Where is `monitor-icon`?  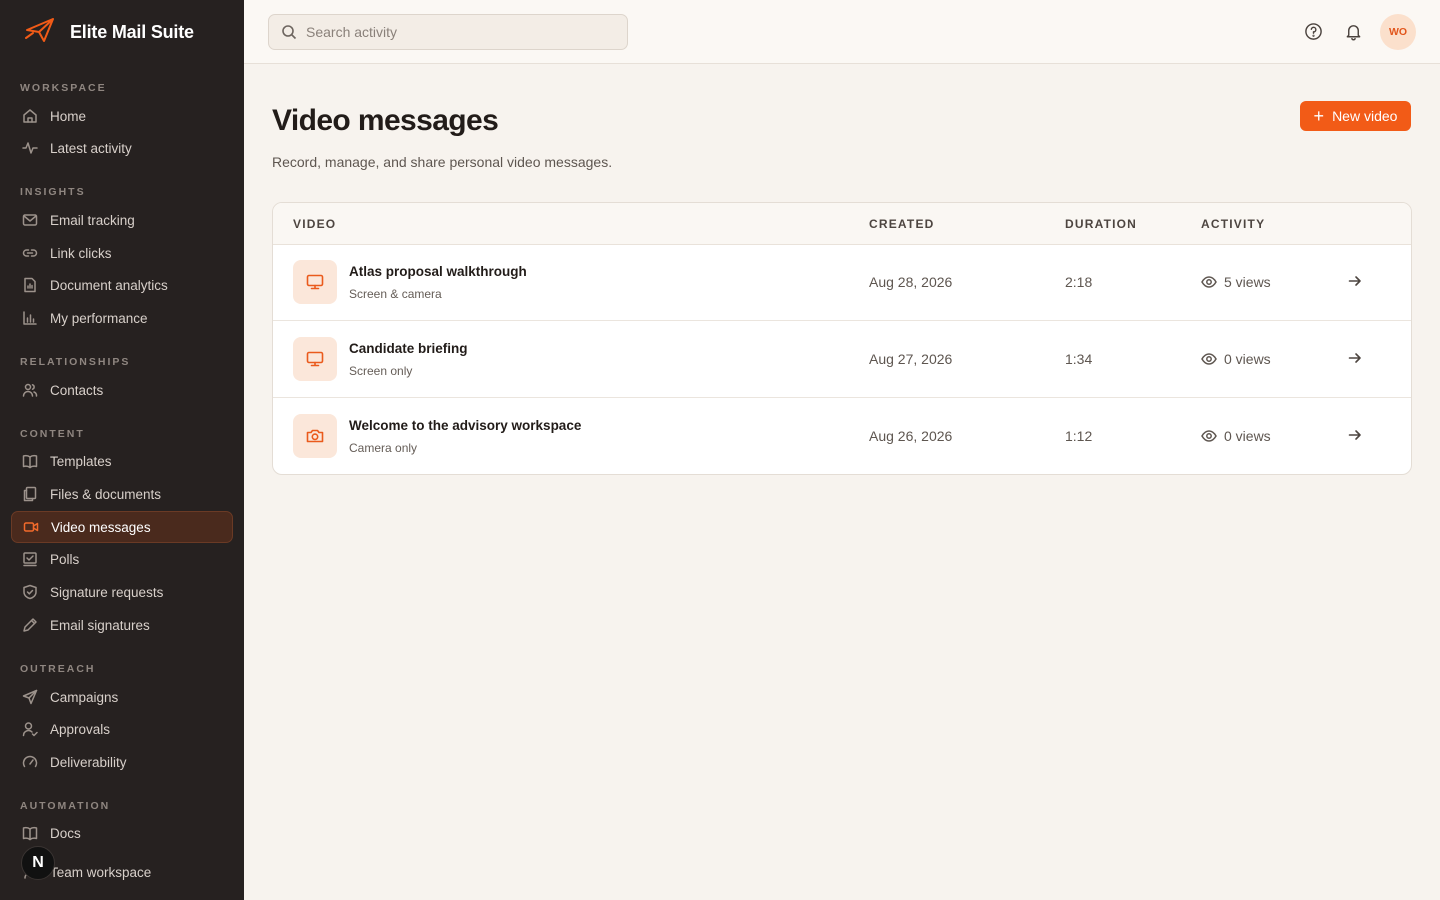 monitor-icon is located at coordinates (315, 359).